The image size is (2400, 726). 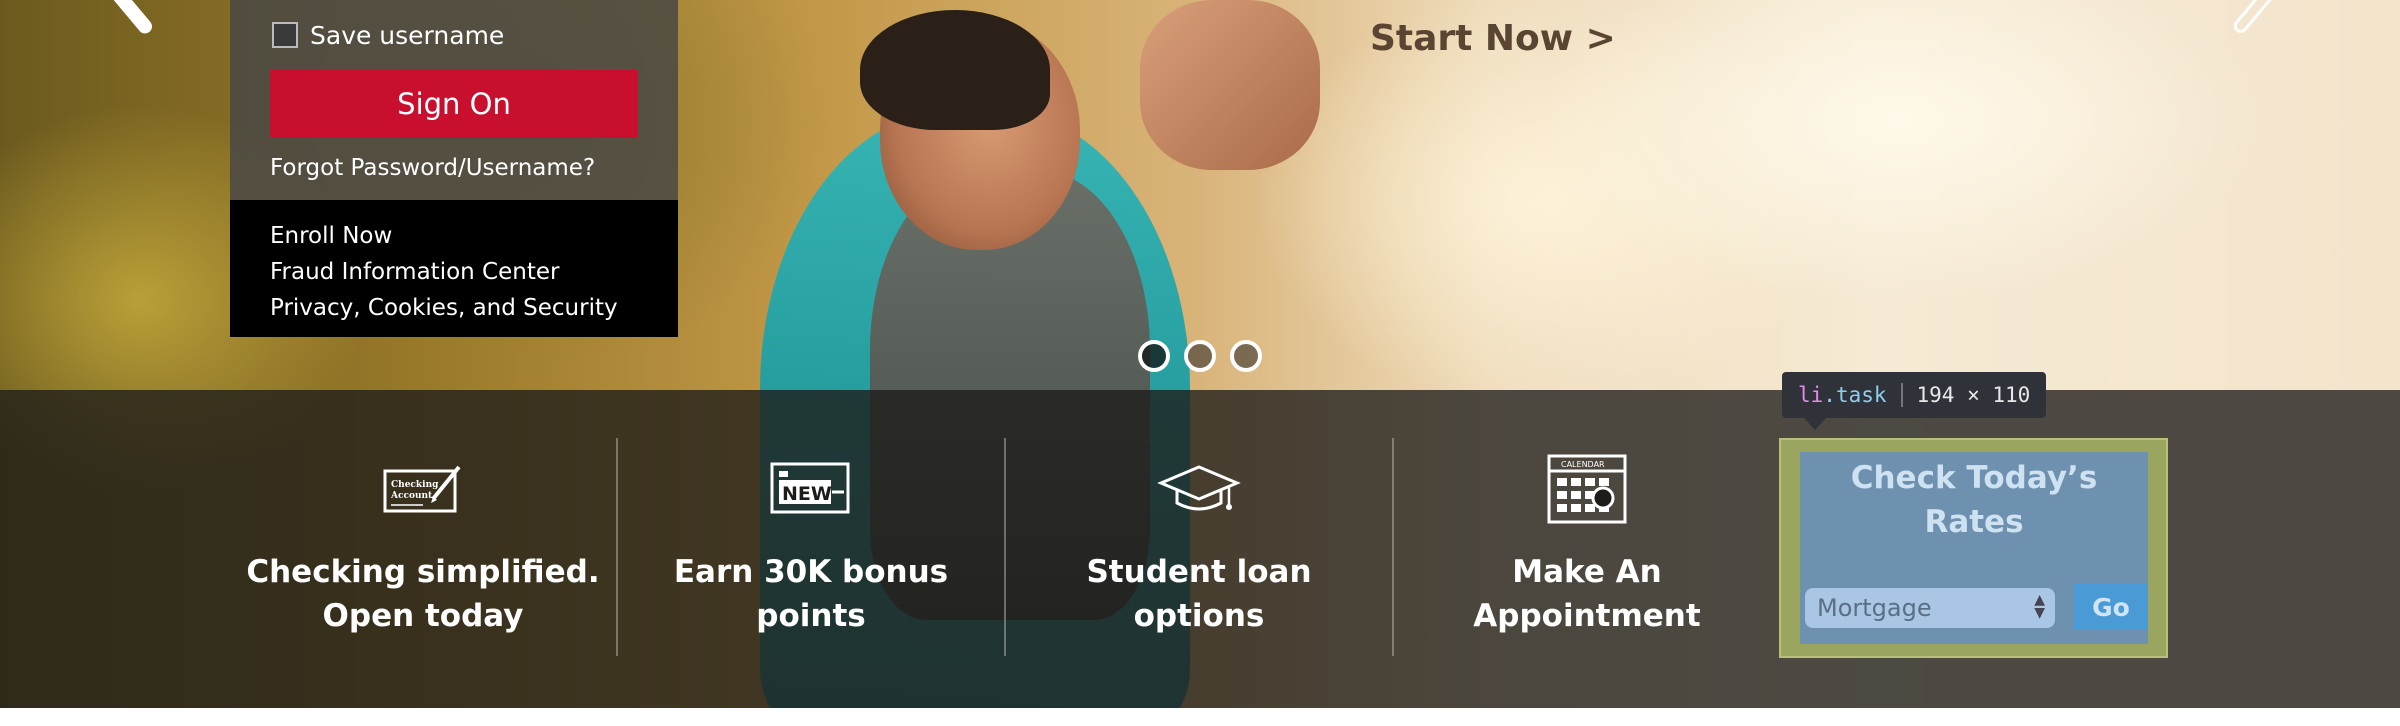 What do you see at coordinates (811, 547) in the screenshot?
I see `task-bonus-points: NEW Earn 30K bonus points` at bounding box center [811, 547].